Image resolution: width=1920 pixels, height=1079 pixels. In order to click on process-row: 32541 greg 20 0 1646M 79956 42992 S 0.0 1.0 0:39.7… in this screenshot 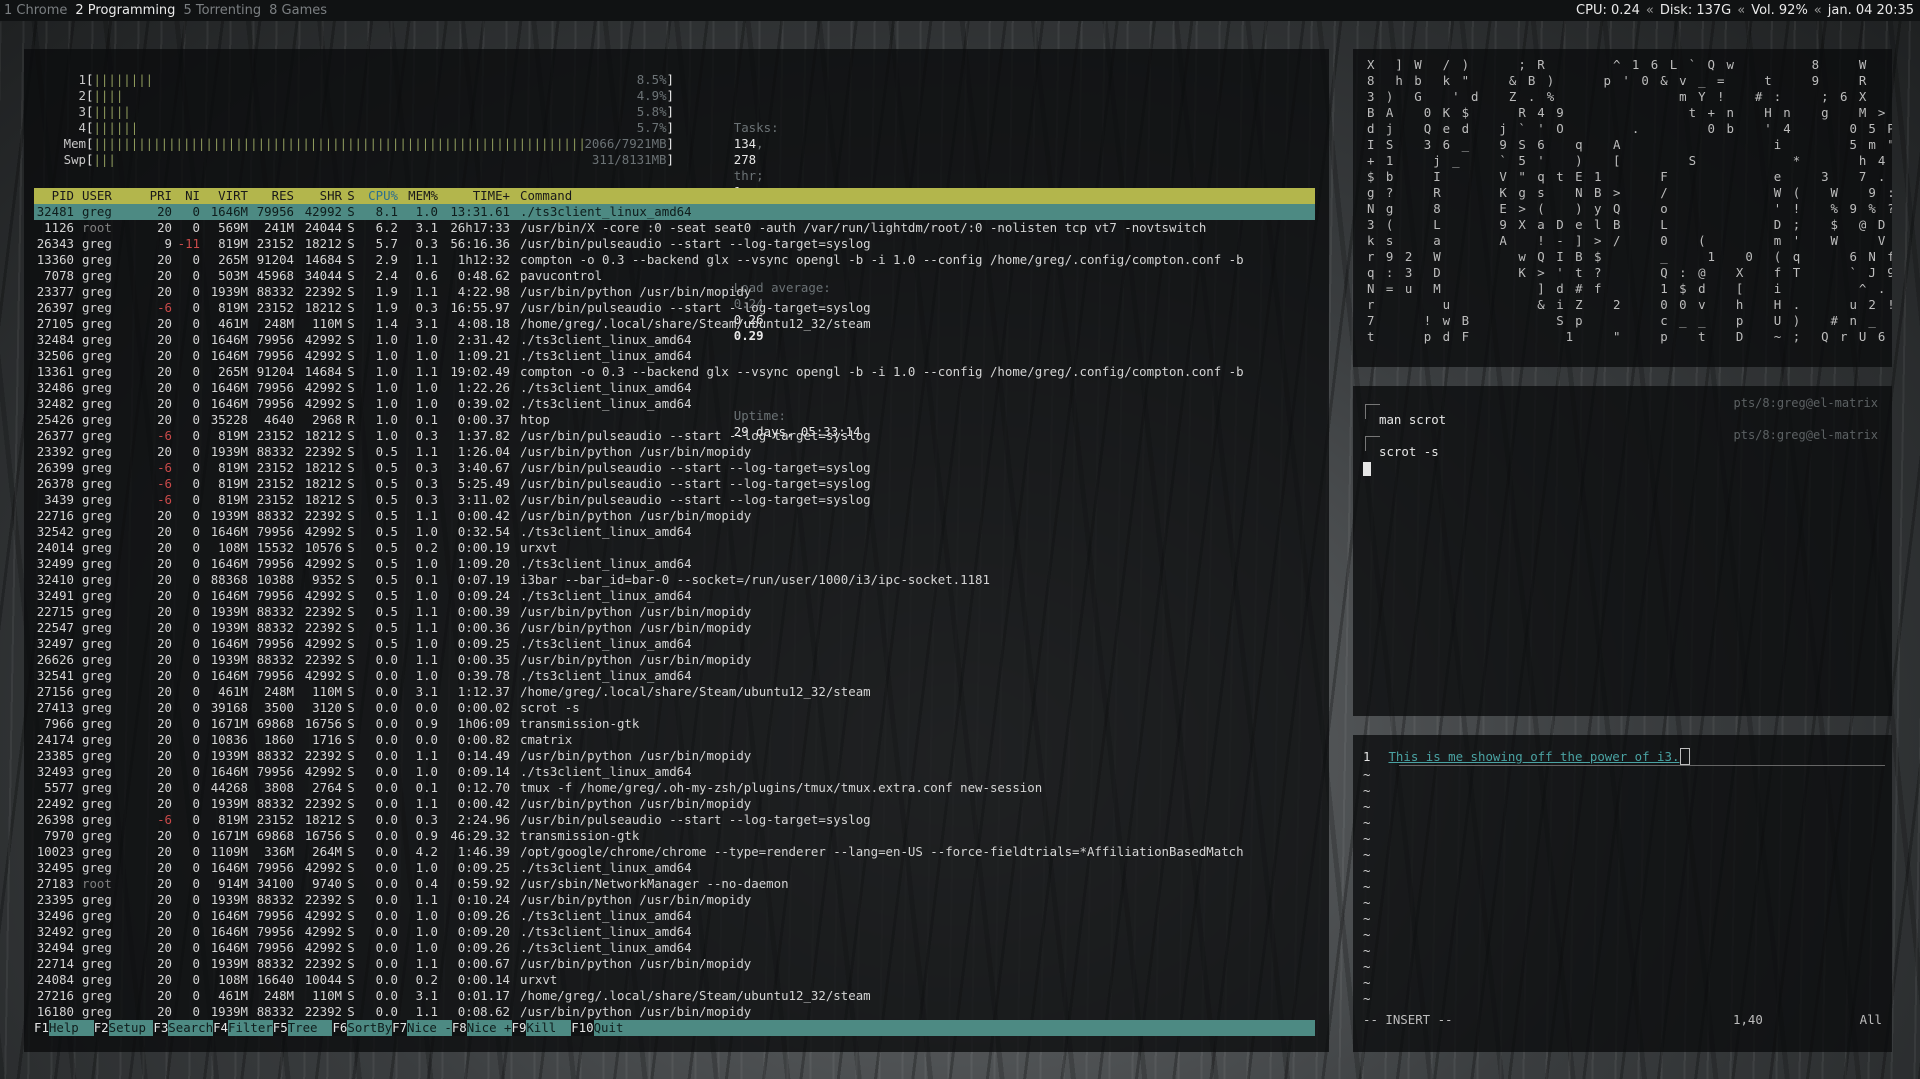, I will do `click(674, 676)`.